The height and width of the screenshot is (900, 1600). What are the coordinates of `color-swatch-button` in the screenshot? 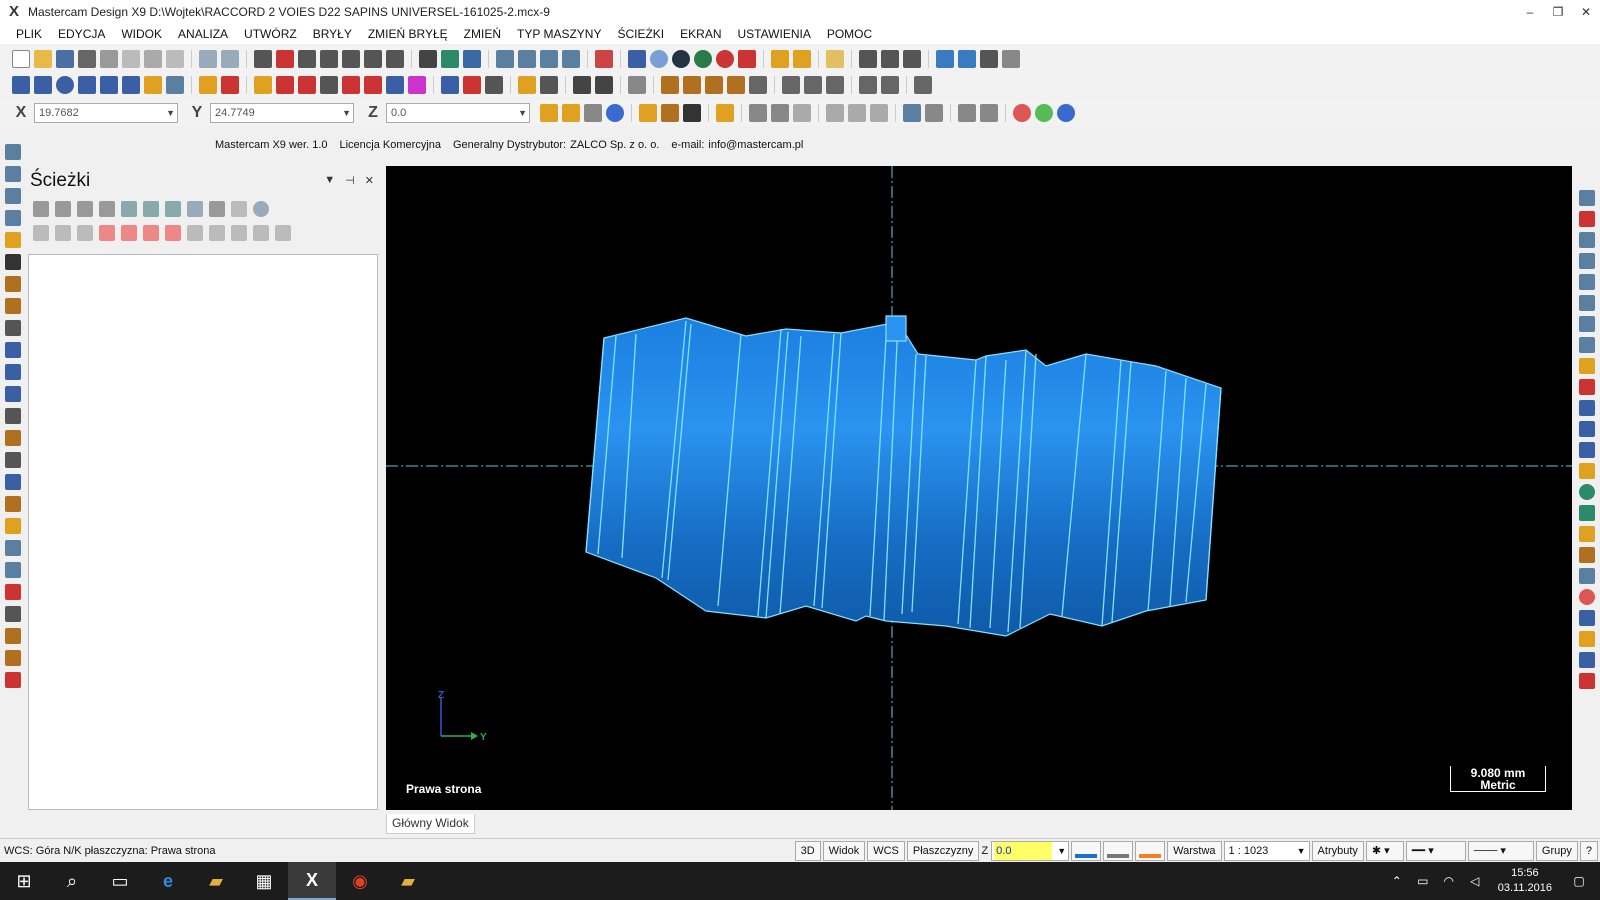 It's located at (1086, 851).